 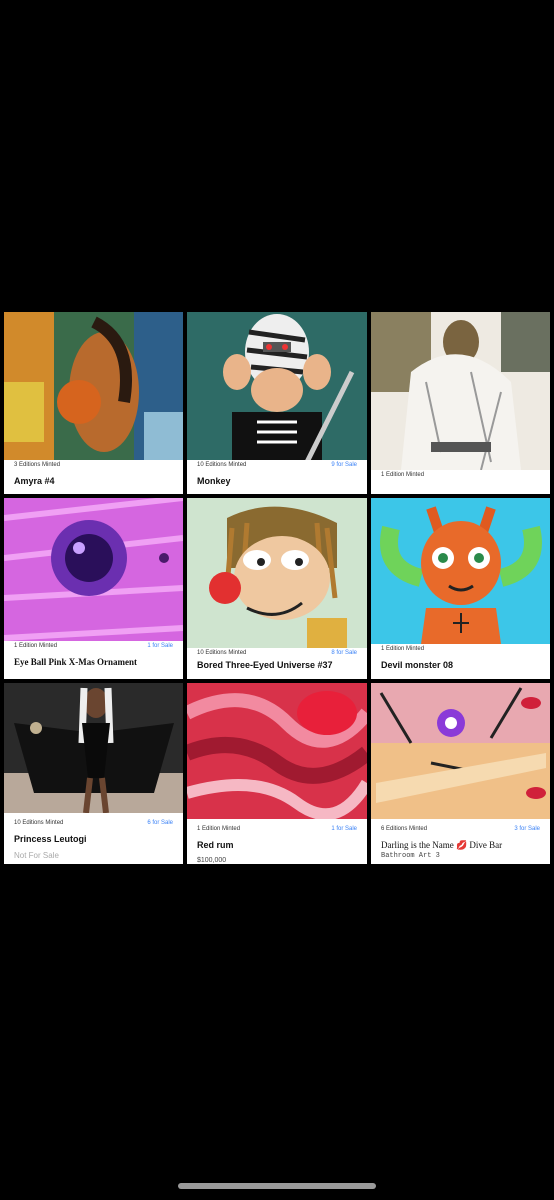 I want to click on nft-title: Eye Ball Pink X-Mas Ornament, so click(x=75, y=662).